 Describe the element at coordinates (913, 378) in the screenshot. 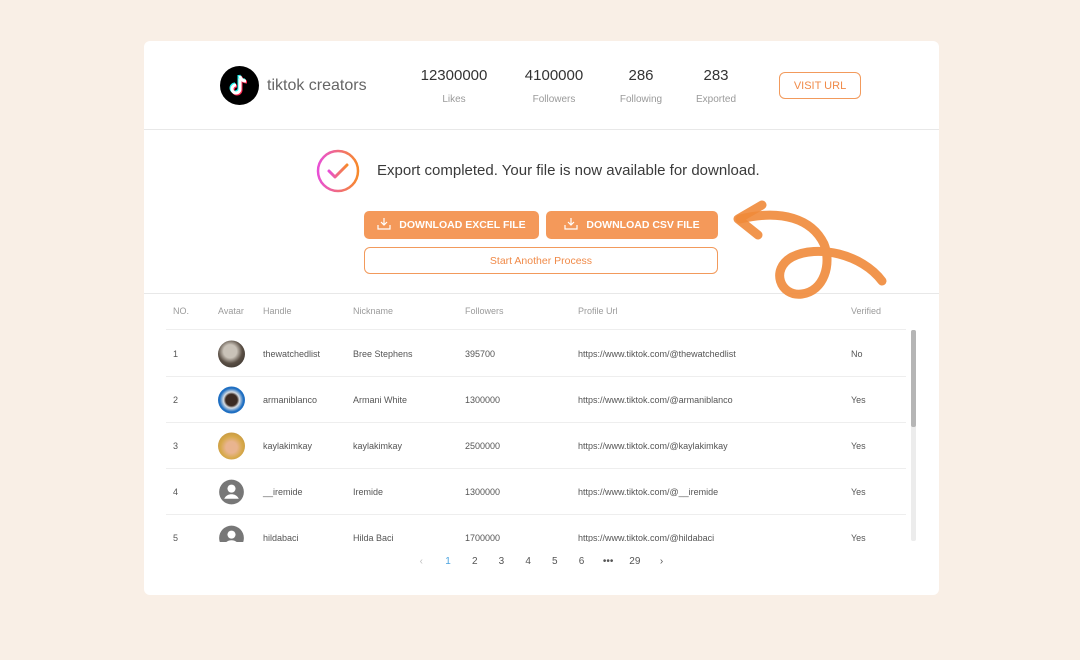

I see `scrollbar-thumb` at that location.